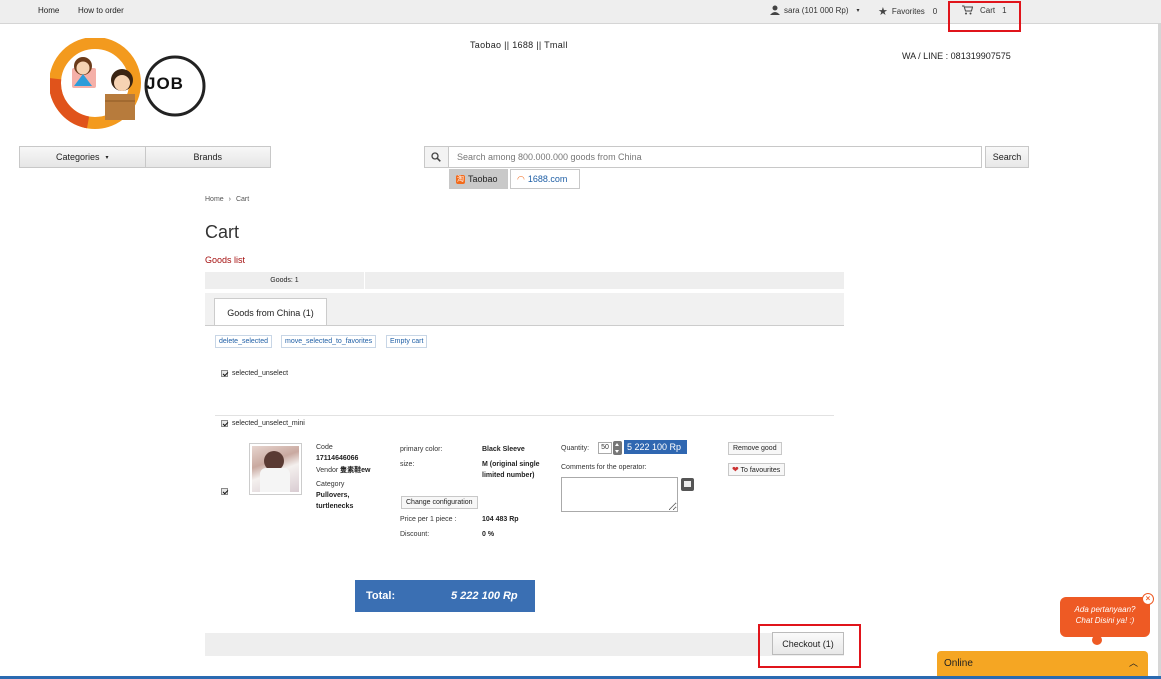 The image size is (1161, 679). I want to click on source-tab-taobao: 淘 Taobao, so click(478, 179).